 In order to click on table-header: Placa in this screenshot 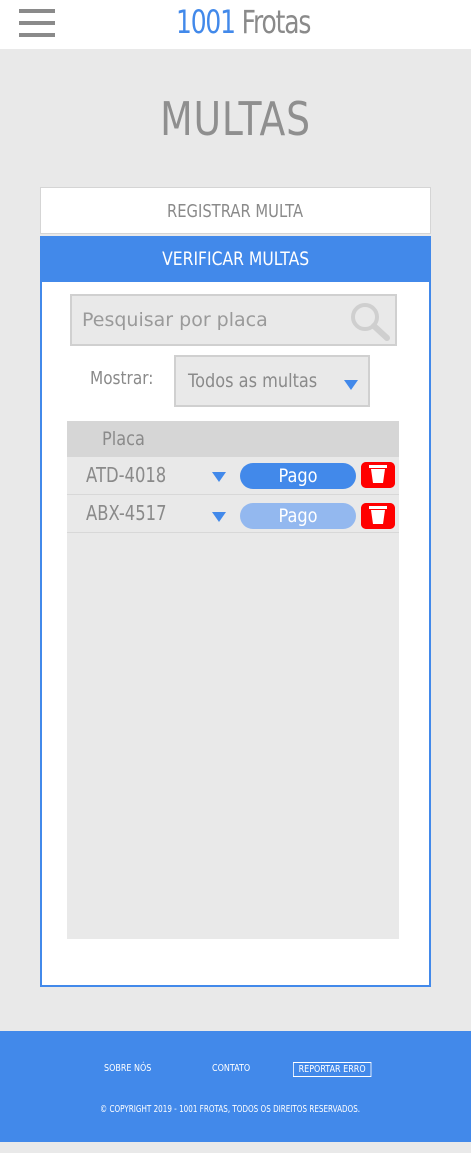, I will do `click(233, 439)`.